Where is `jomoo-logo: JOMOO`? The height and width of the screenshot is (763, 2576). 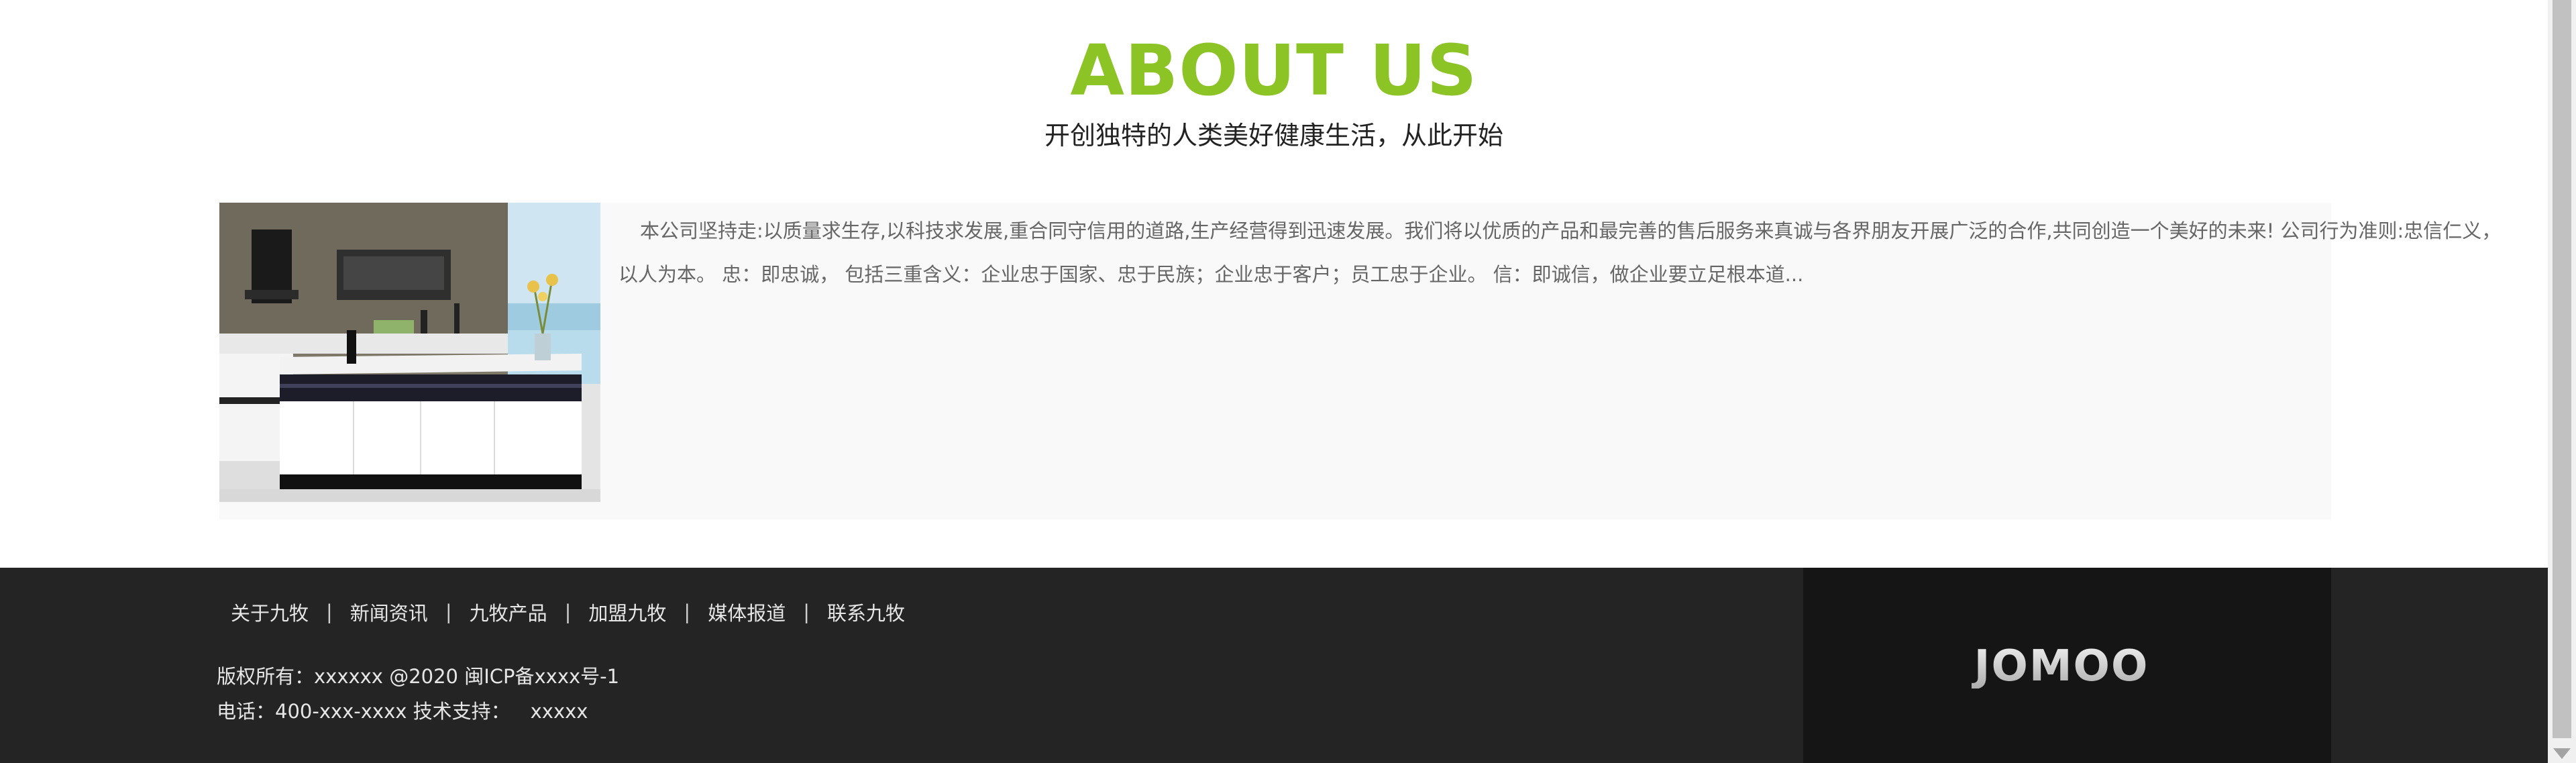 jomoo-logo: JOMOO is located at coordinates (2061, 665).